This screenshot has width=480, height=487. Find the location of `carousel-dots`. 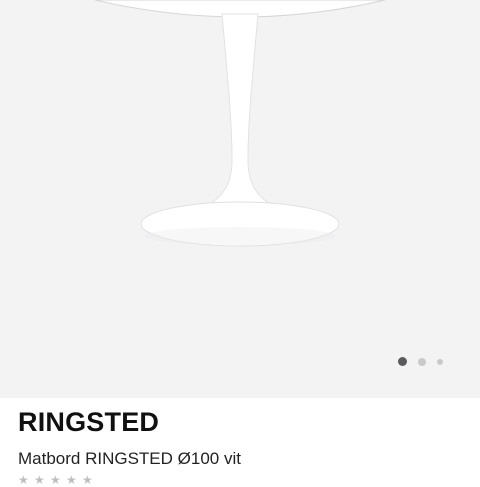

carousel-dots is located at coordinates (420, 361).